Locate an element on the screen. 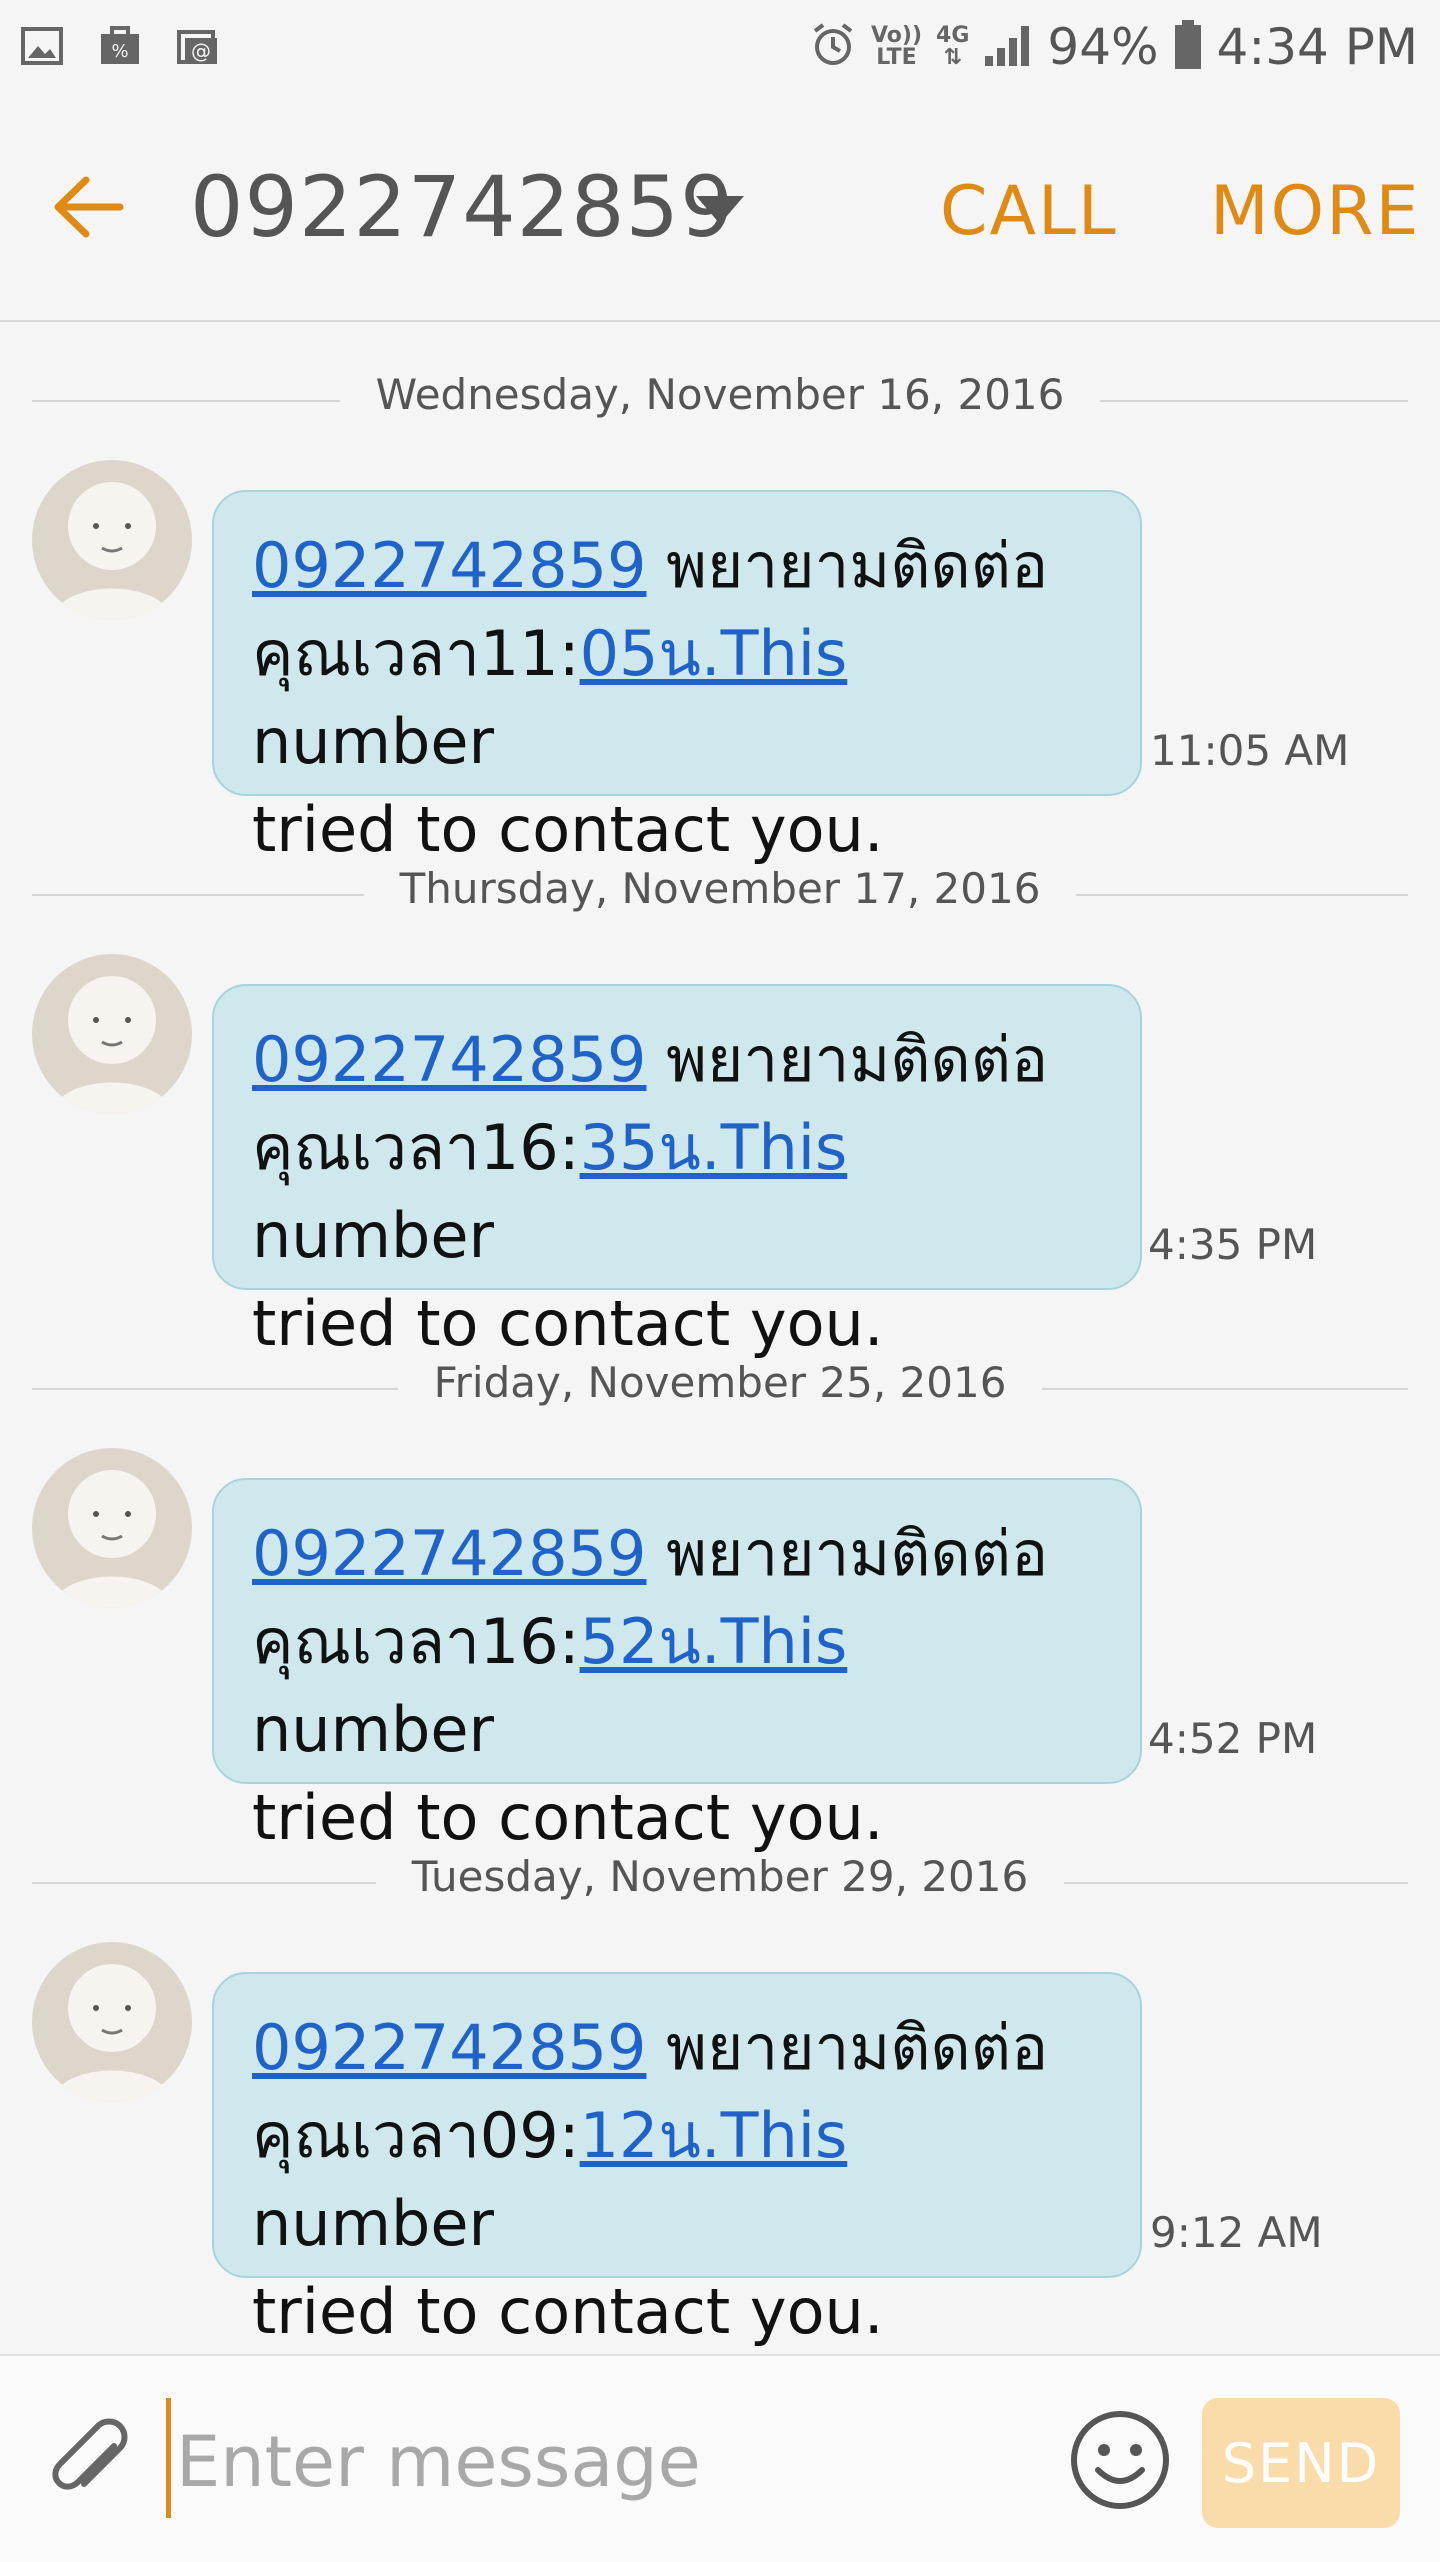 This screenshot has width=1440, height=2562. call-button: CALL is located at coordinates (1029, 211).